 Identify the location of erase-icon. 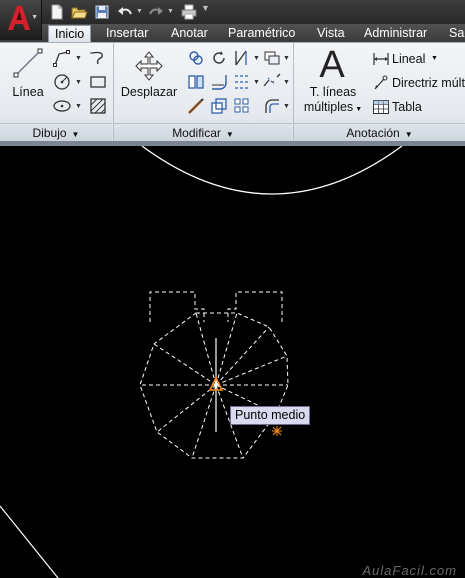
(272, 58).